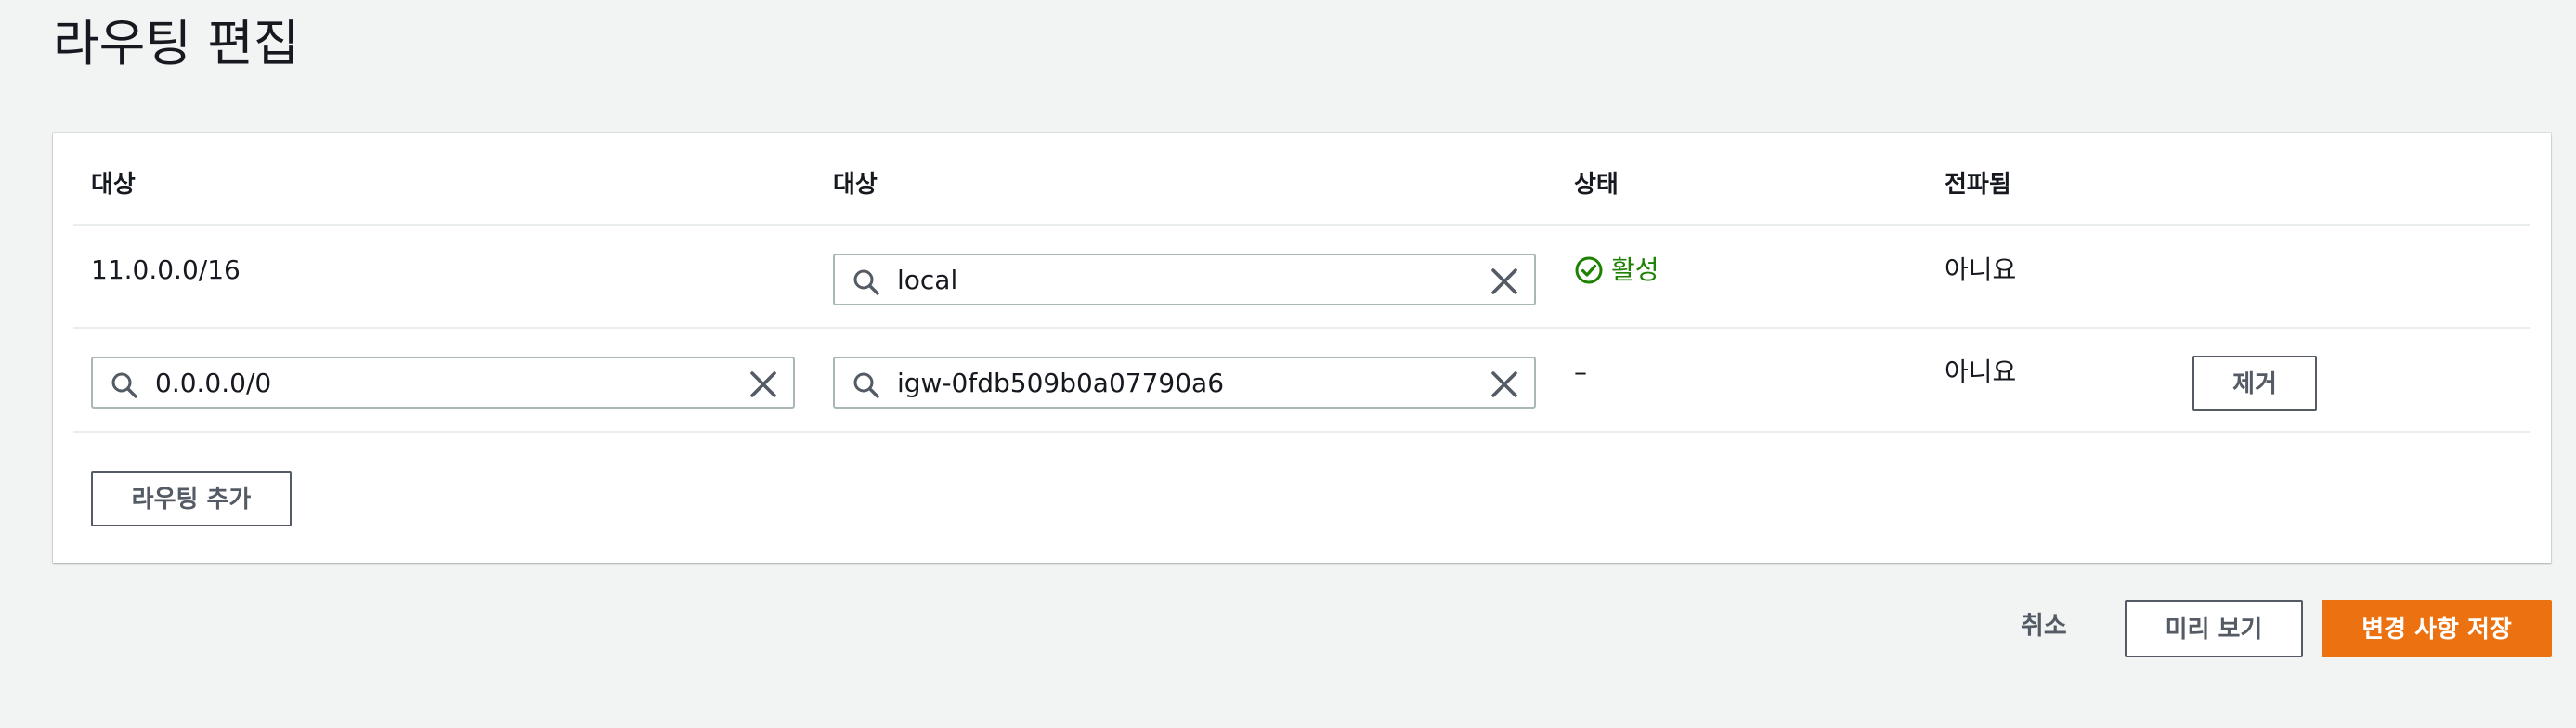  What do you see at coordinates (2254, 383) in the screenshot?
I see `remove-button: 제거` at bounding box center [2254, 383].